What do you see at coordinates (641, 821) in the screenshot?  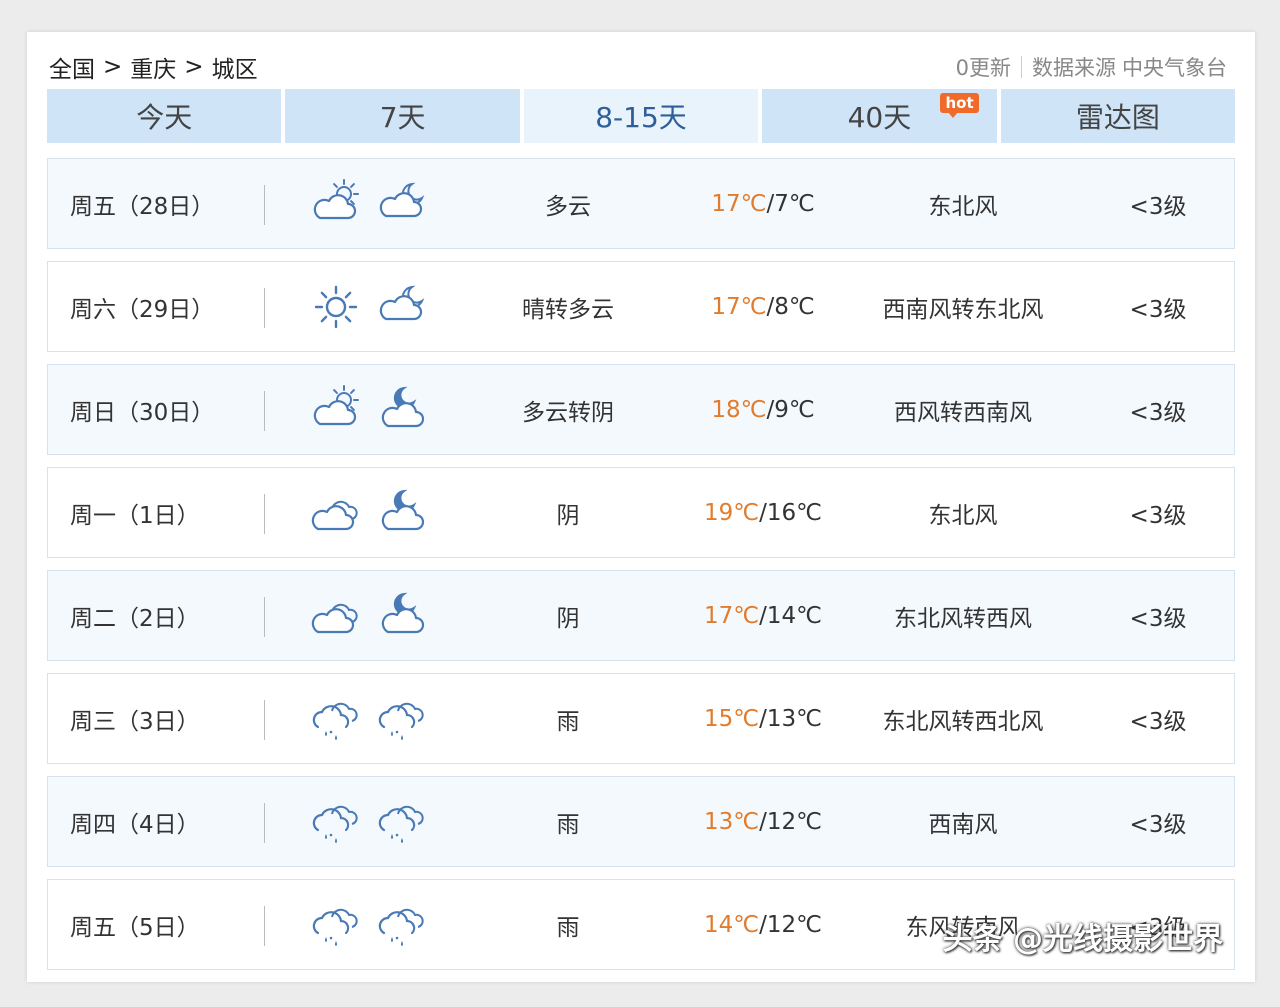 I see `forecast-row: 周四（4日） 雨 13℃/12℃ 西南风 <3级` at bounding box center [641, 821].